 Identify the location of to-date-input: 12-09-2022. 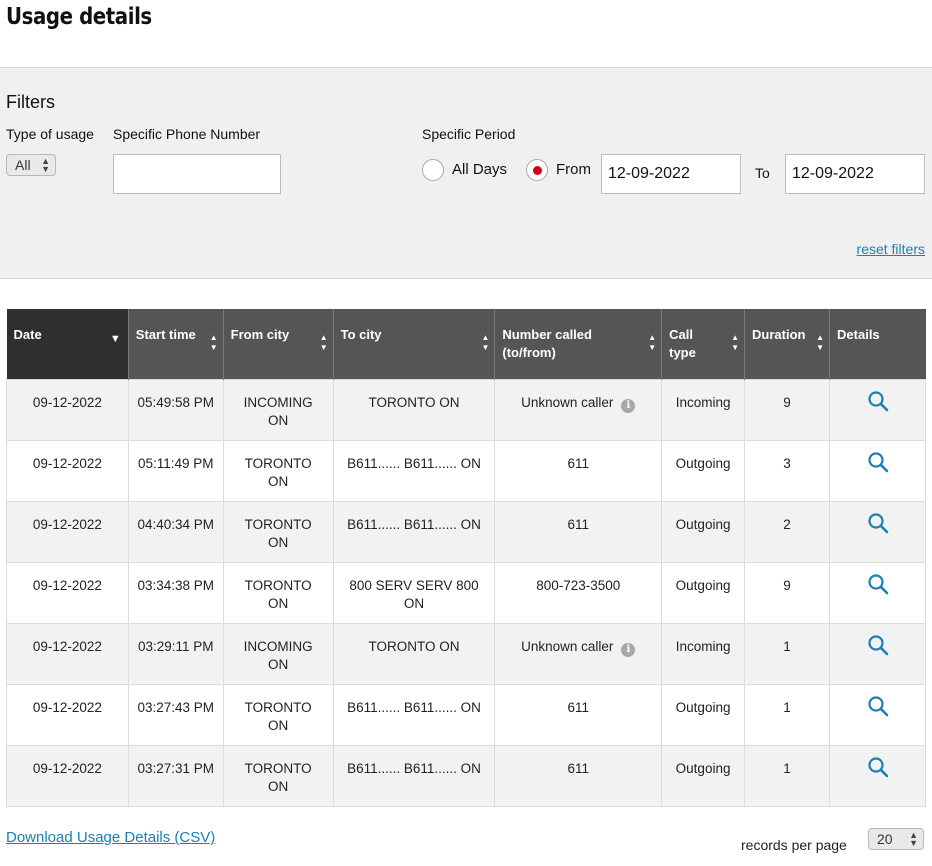
(855, 174).